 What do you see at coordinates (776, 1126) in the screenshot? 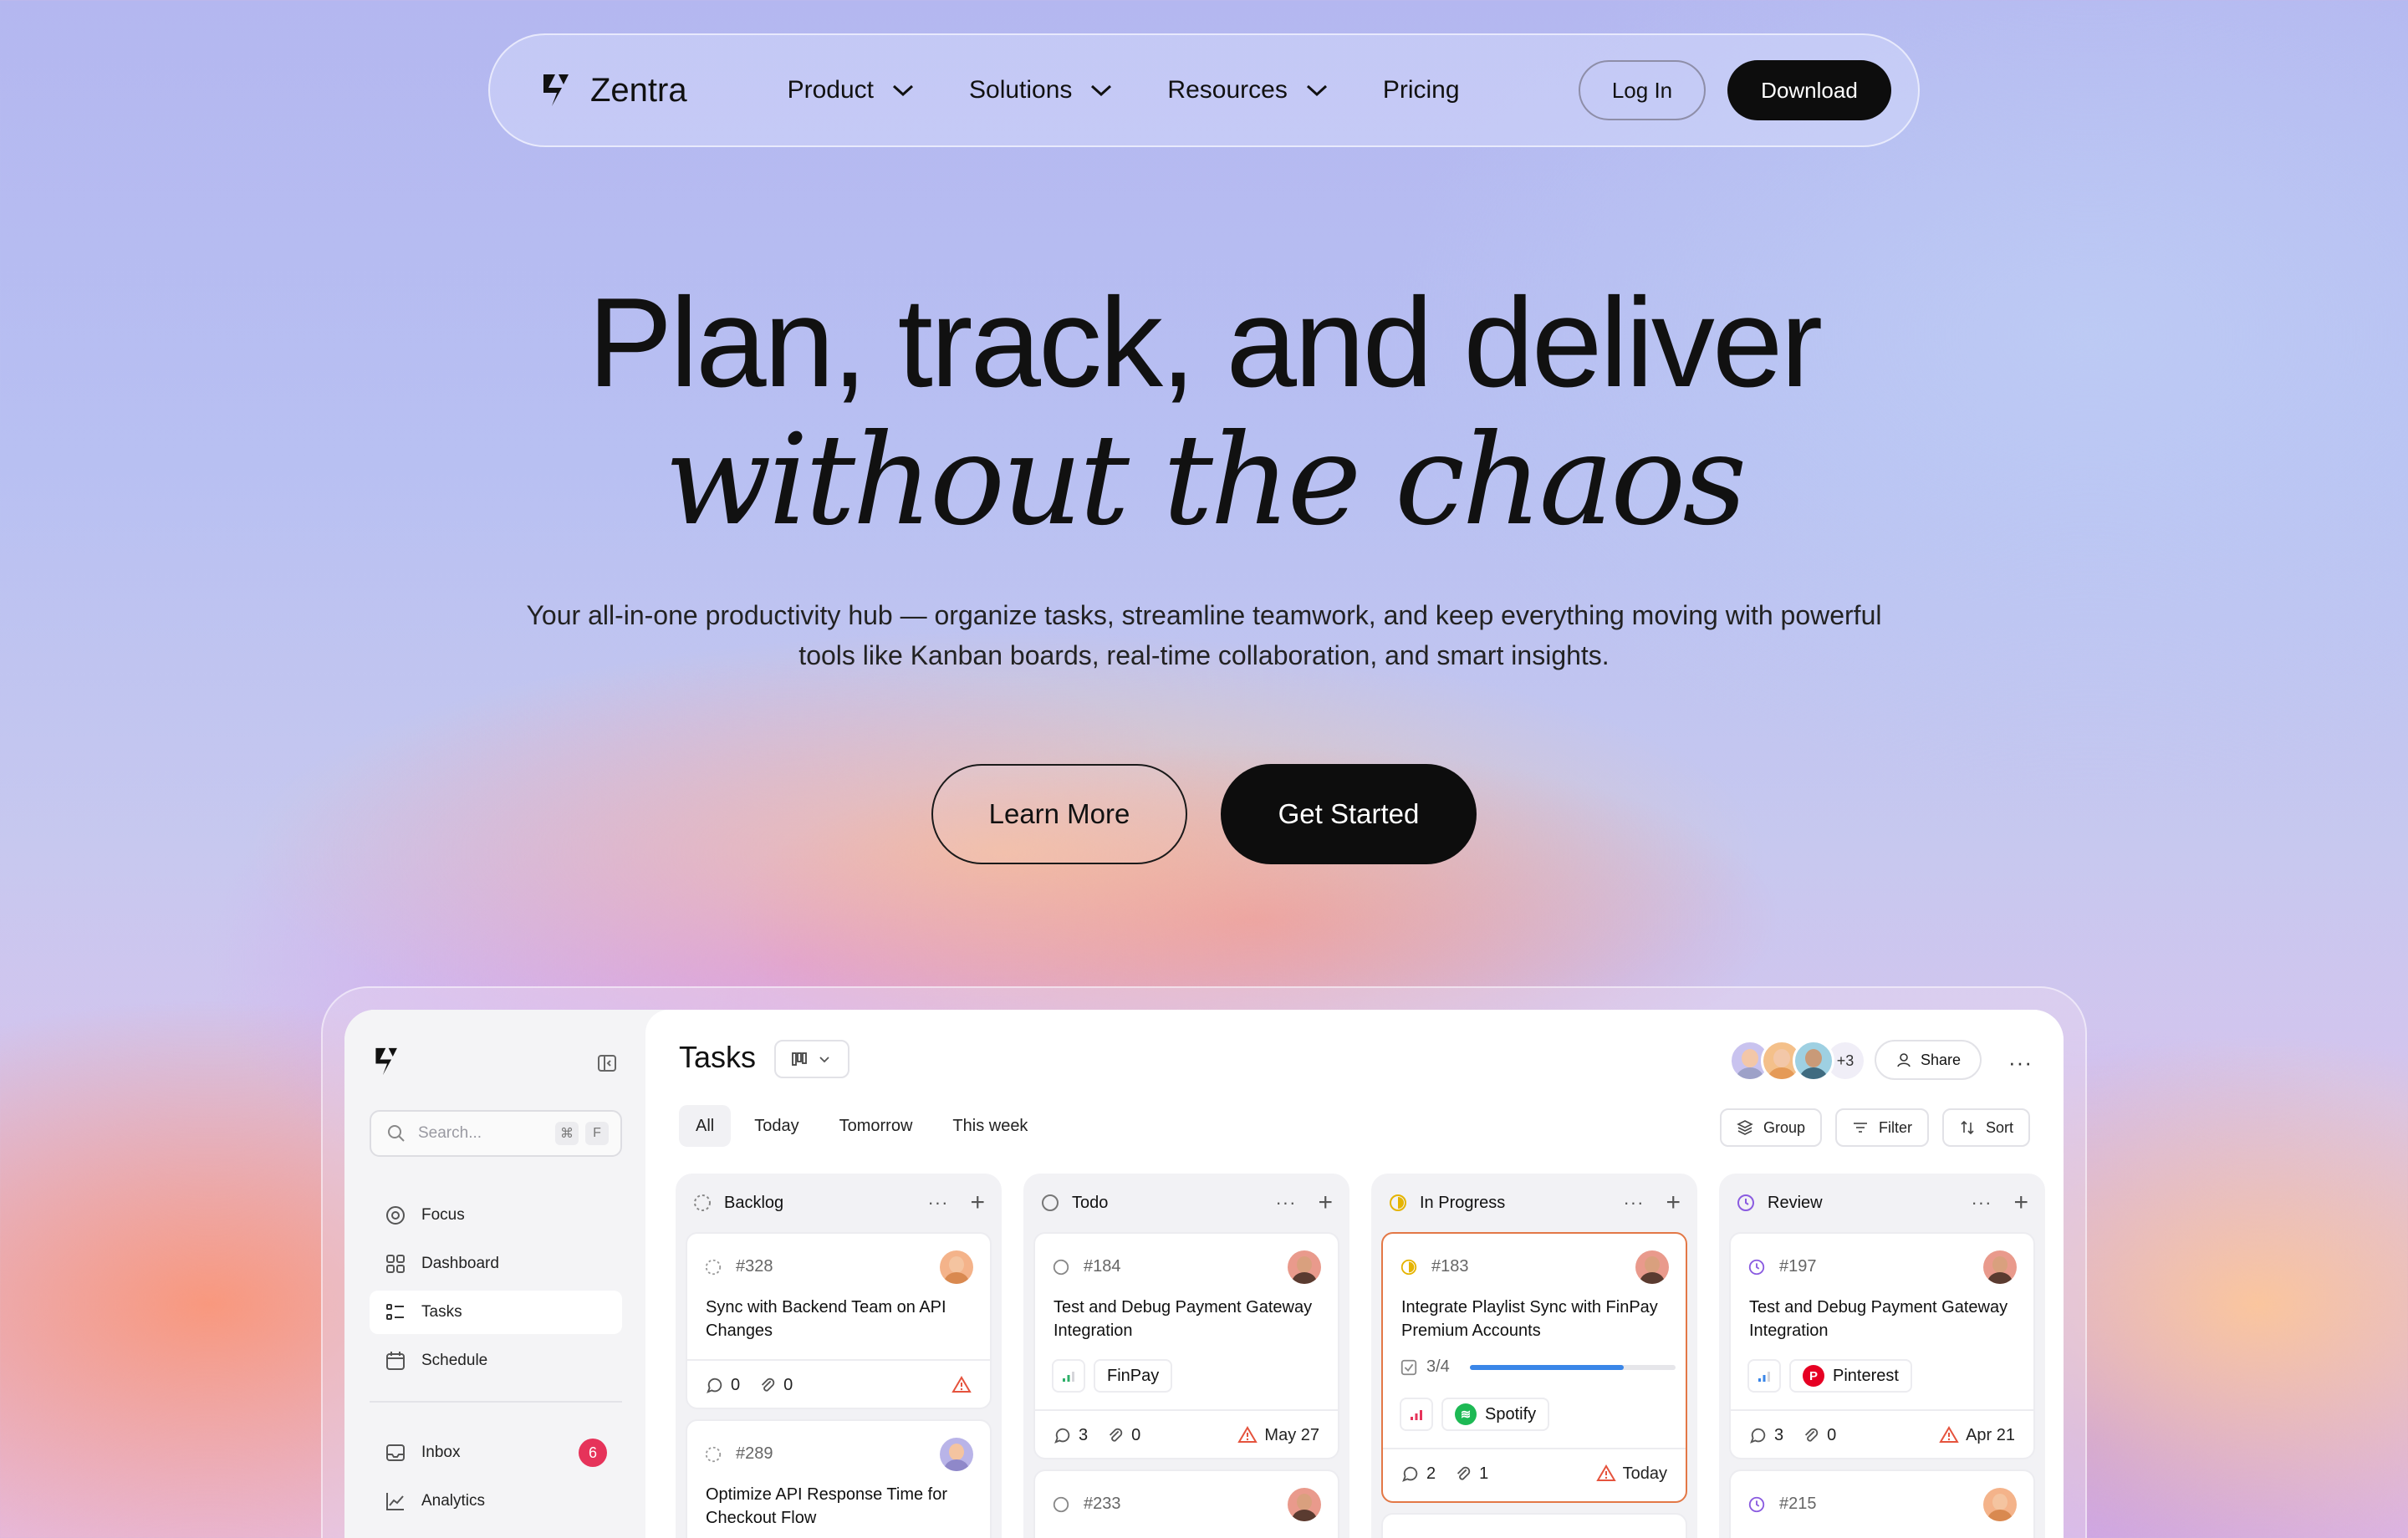
I see `tab-today: Today` at bounding box center [776, 1126].